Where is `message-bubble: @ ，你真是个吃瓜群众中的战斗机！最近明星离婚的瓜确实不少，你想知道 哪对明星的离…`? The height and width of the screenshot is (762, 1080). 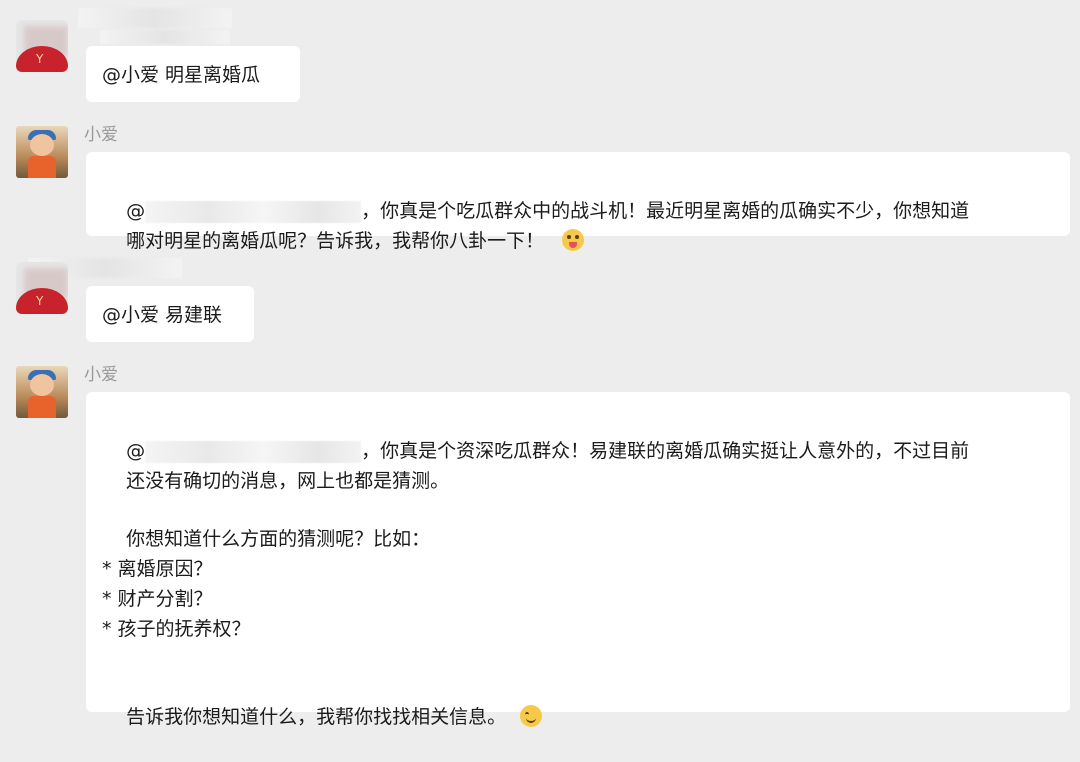
message-bubble: @ ，你真是个吃瓜群众中的战斗机！最近明星离婚的瓜确实不少，你想知道 哪对明星的离… is located at coordinates (578, 202).